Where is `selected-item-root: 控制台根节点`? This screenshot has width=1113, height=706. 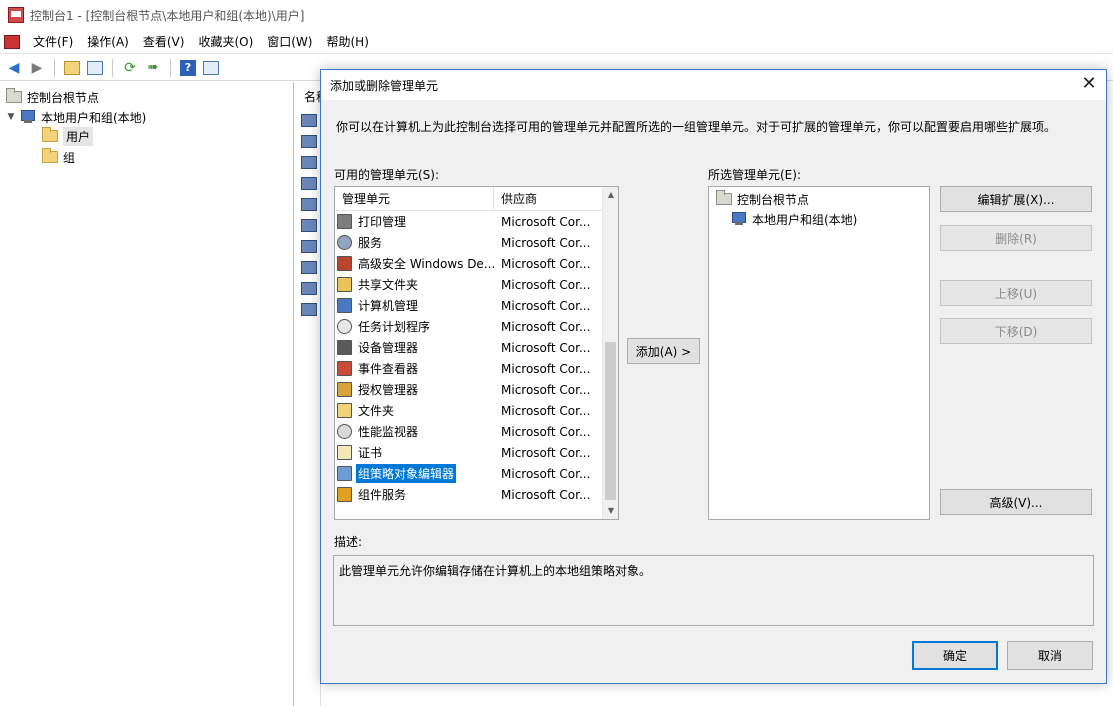 selected-item-root: 控制台根节点 is located at coordinates (762, 199).